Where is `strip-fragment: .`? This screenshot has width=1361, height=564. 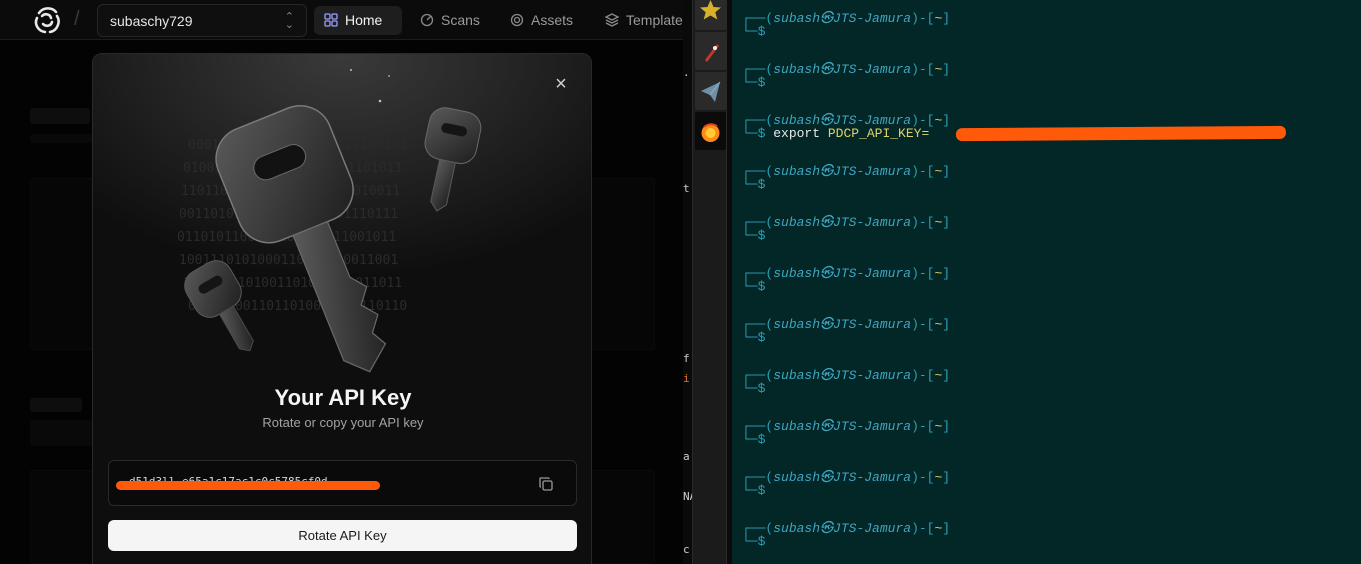
strip-fragment: . is located at coordinates (686, 72).